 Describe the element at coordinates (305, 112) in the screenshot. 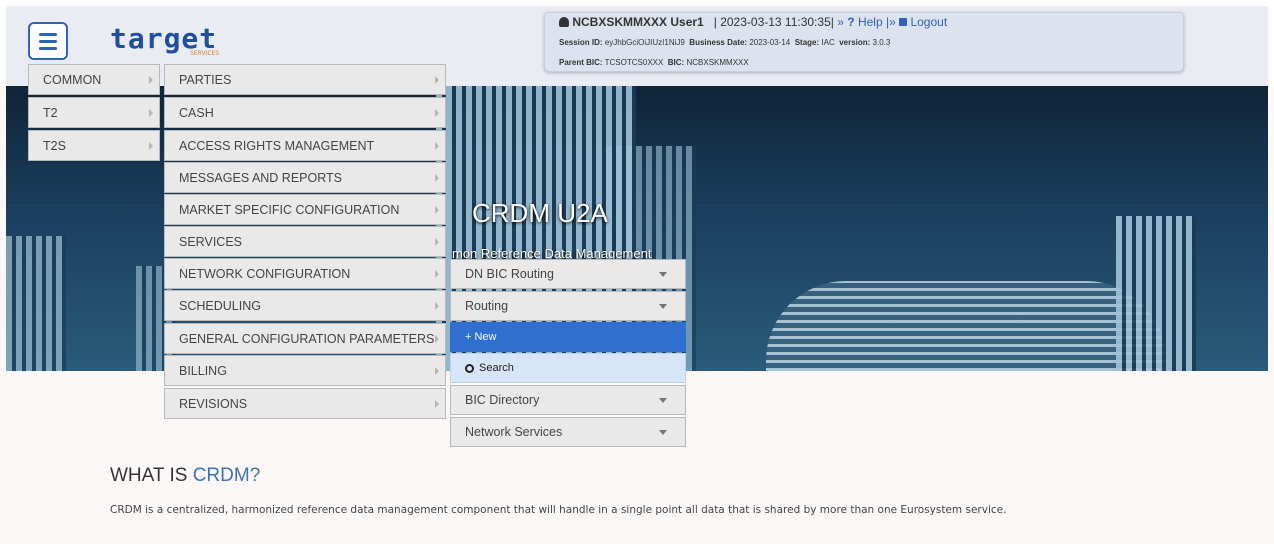

I see `menu-item-cash: CASH` at that location.